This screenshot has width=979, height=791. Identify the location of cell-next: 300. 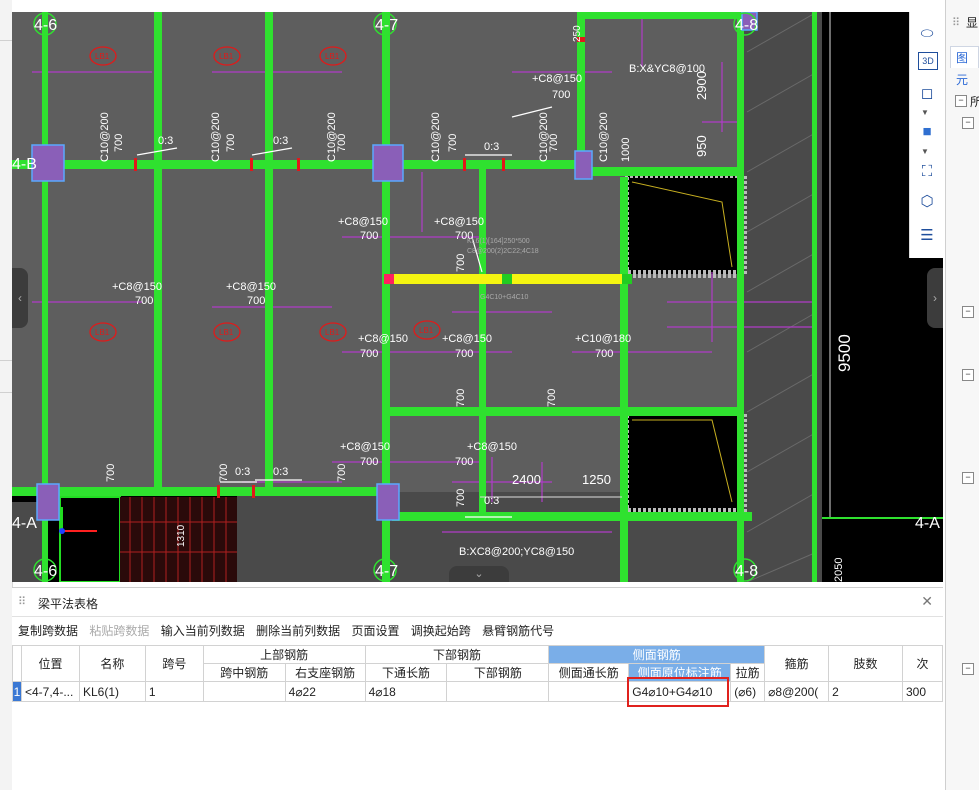
(922, 691).